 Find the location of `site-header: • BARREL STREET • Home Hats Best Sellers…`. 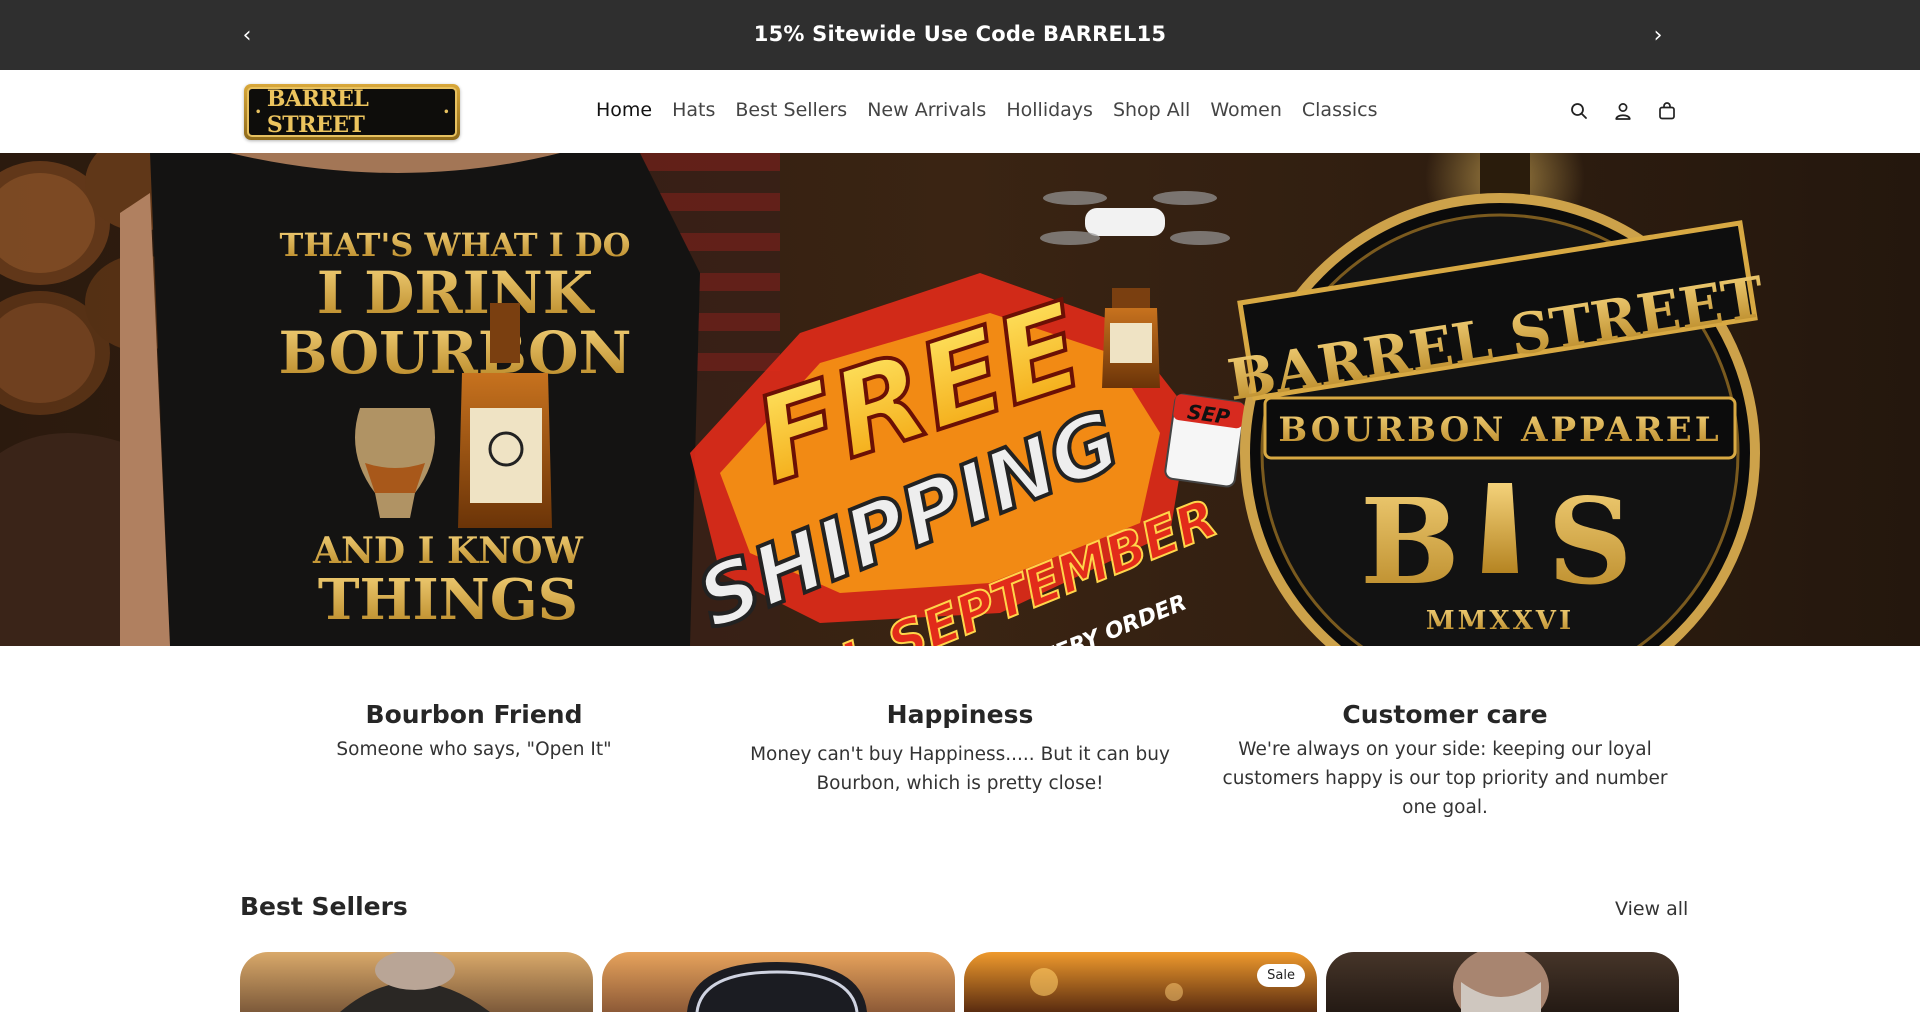

site-header: • BARREL STREET • Home Hats Best Sellers… is located at coordinates (960, 112).